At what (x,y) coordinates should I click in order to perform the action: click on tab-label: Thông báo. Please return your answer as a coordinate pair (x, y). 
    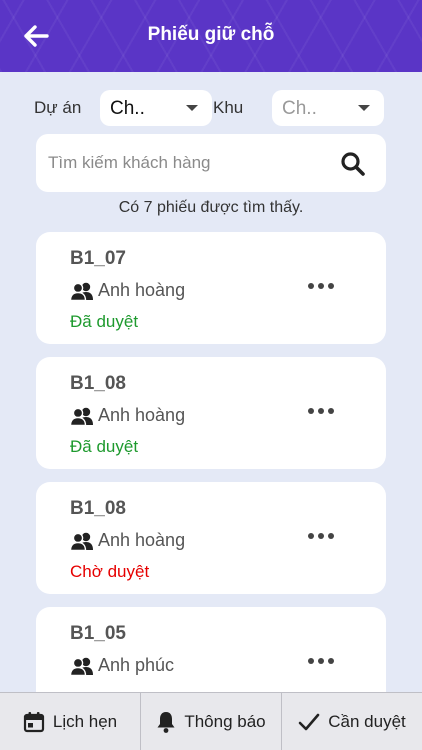
    Looking at the image, I should click on (225, 721).